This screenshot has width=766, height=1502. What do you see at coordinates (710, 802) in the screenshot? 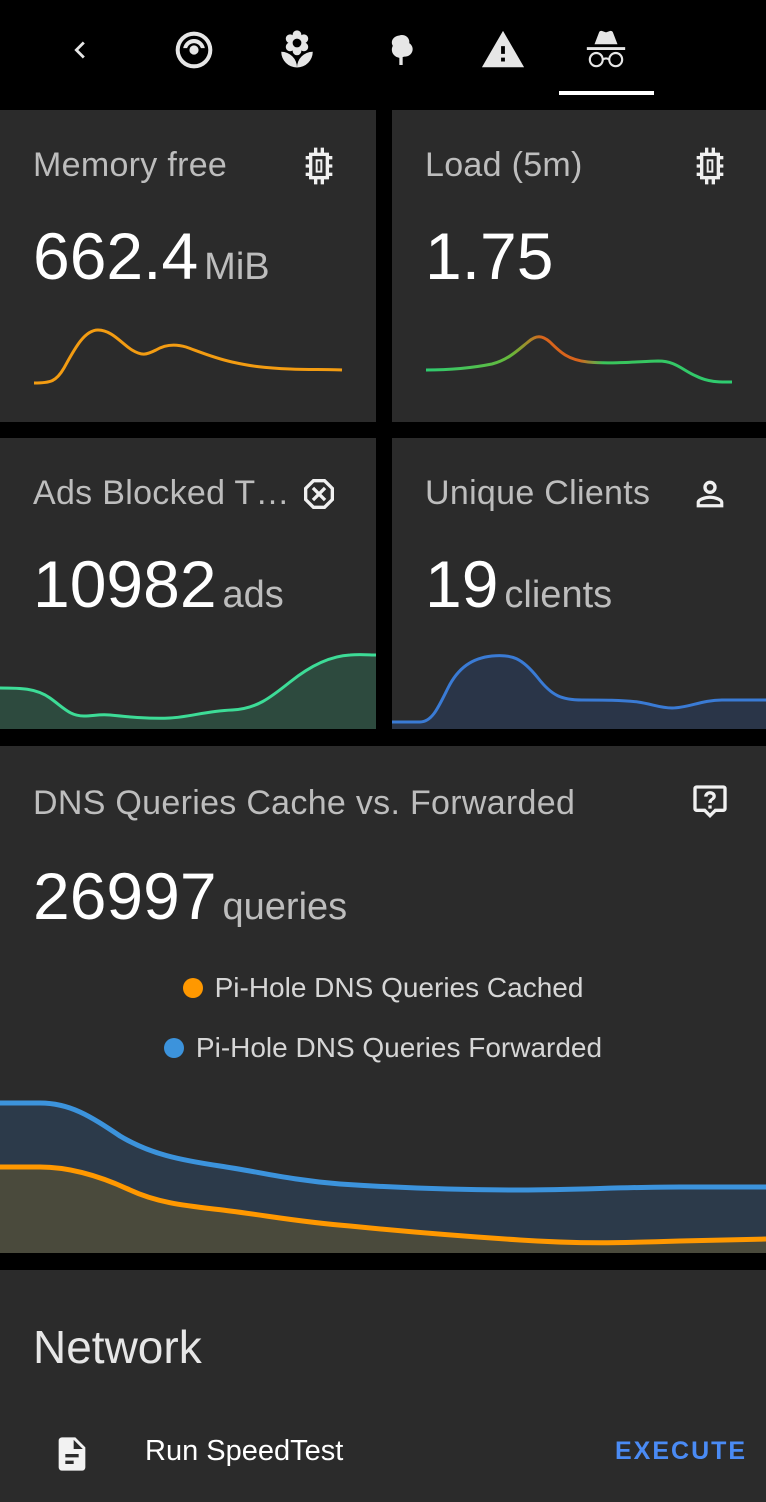
I see `comment-question-icon` at bounding box center [710, 802].